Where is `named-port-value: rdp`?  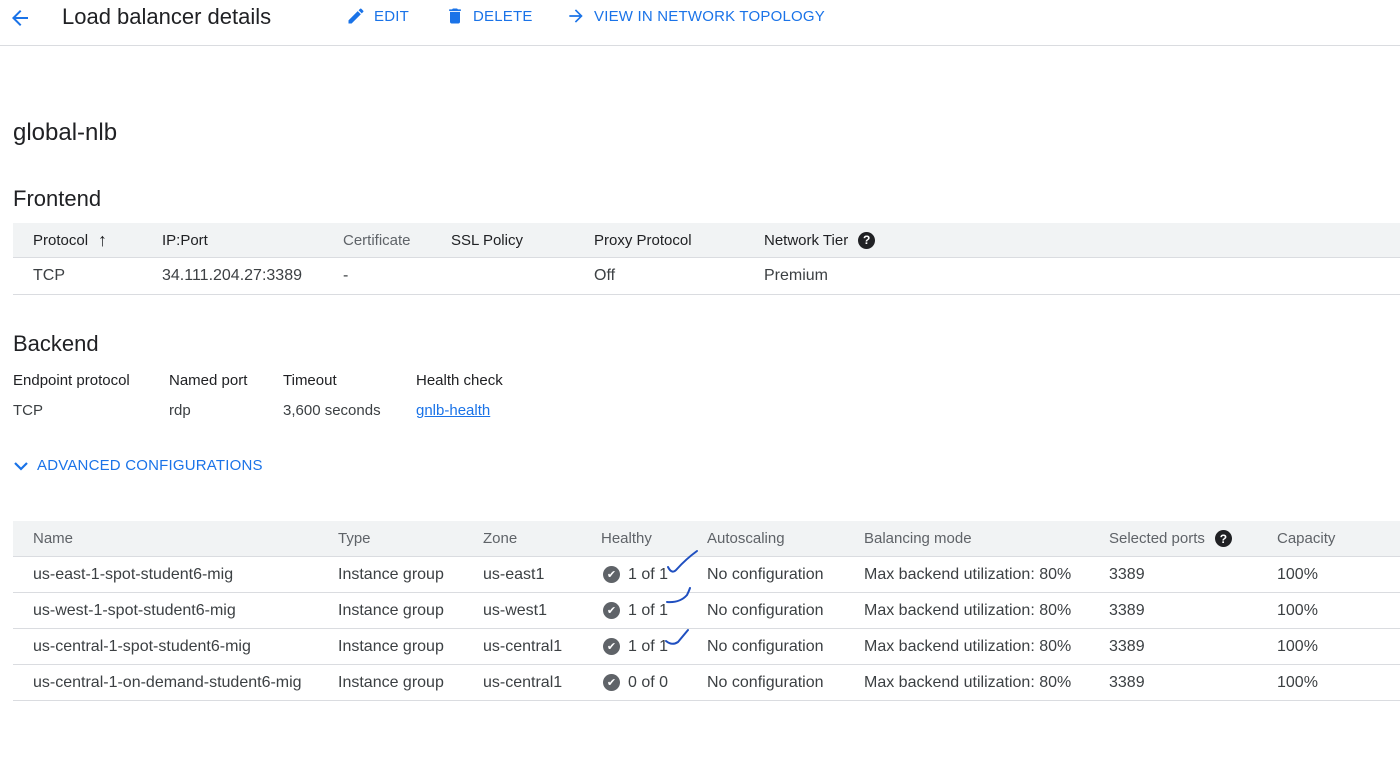 named-port-value: rdp is located at coordinates (180, 410).